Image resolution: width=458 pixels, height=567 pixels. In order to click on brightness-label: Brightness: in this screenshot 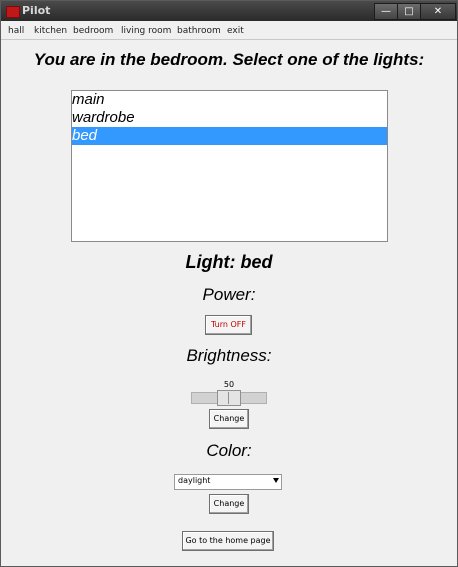, I will do `click(229, 355)`.